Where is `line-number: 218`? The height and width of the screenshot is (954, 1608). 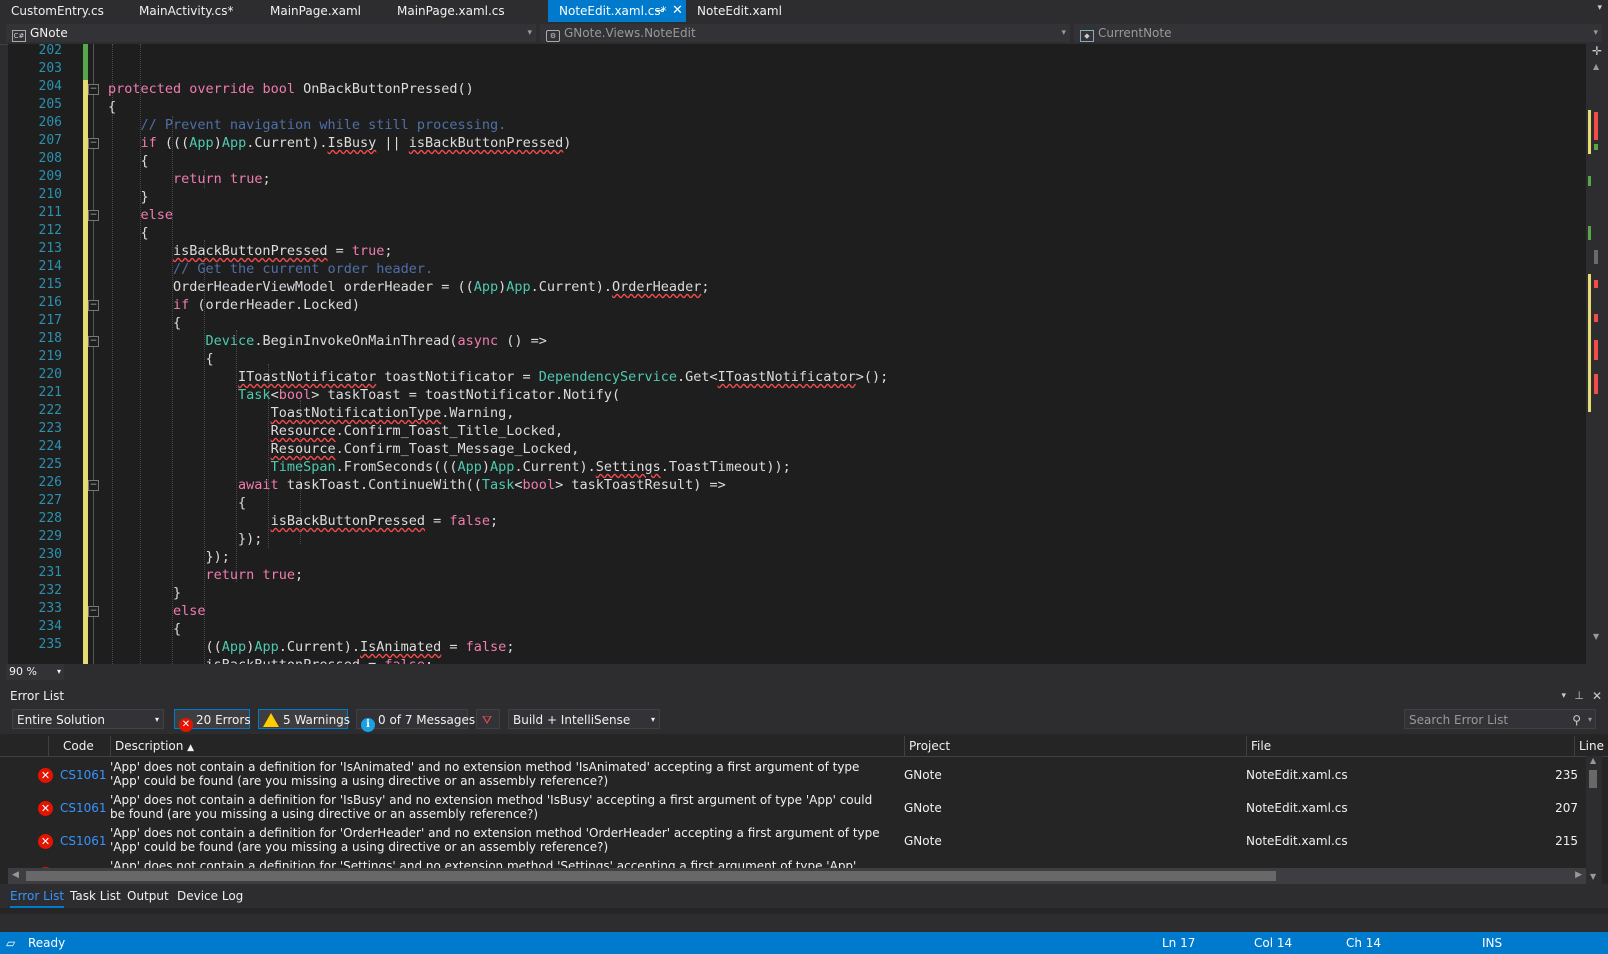
line-number: 218 is located at coordinates (50, 338).